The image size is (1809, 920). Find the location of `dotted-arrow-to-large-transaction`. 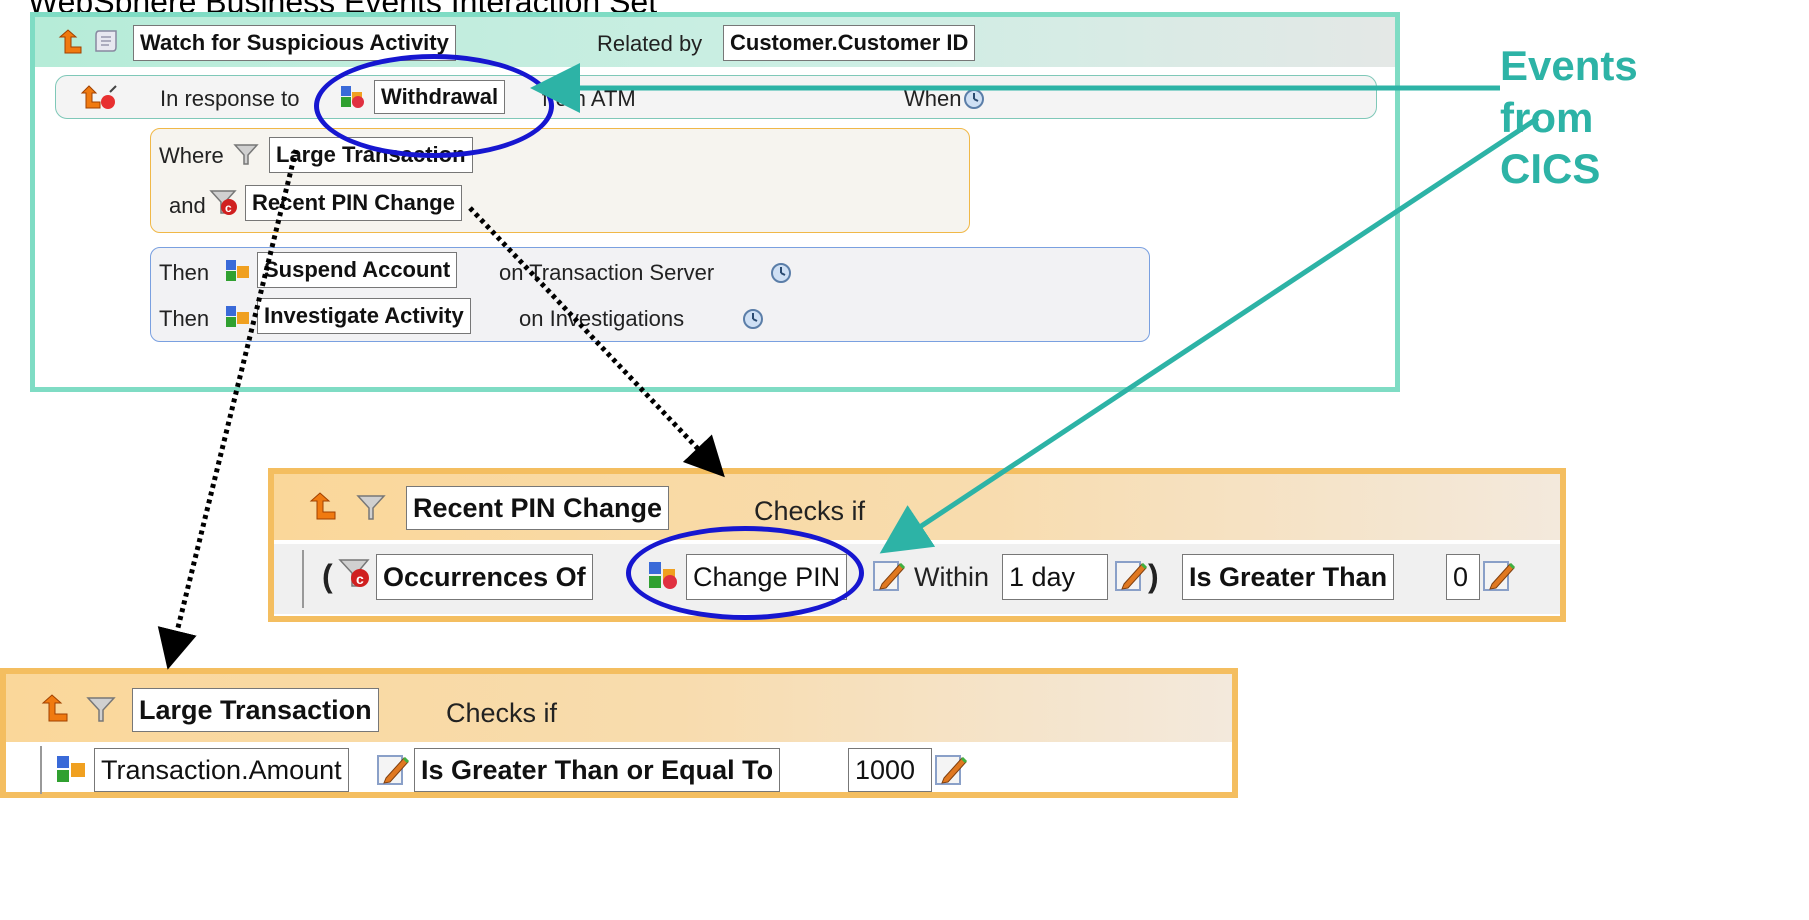

dotted-arrow-to-large-transaction is located at coordinates (228, 409).